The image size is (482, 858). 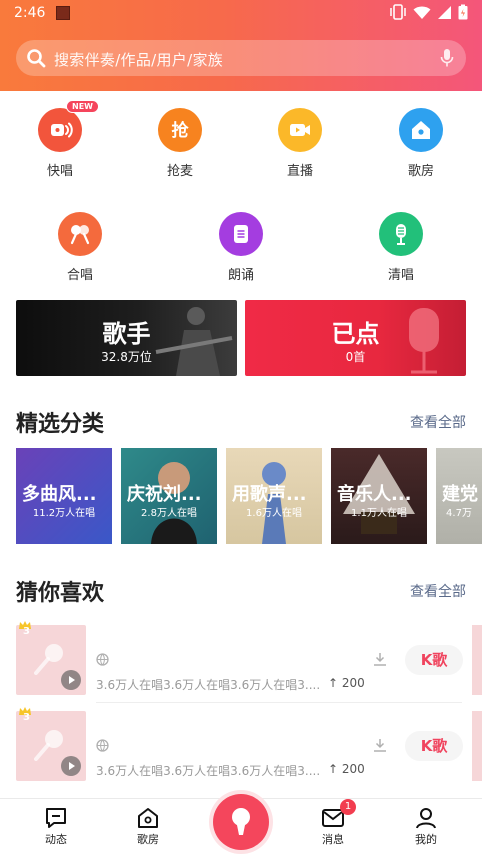 I want to click on battery-icon, so click(x=463, y=12).